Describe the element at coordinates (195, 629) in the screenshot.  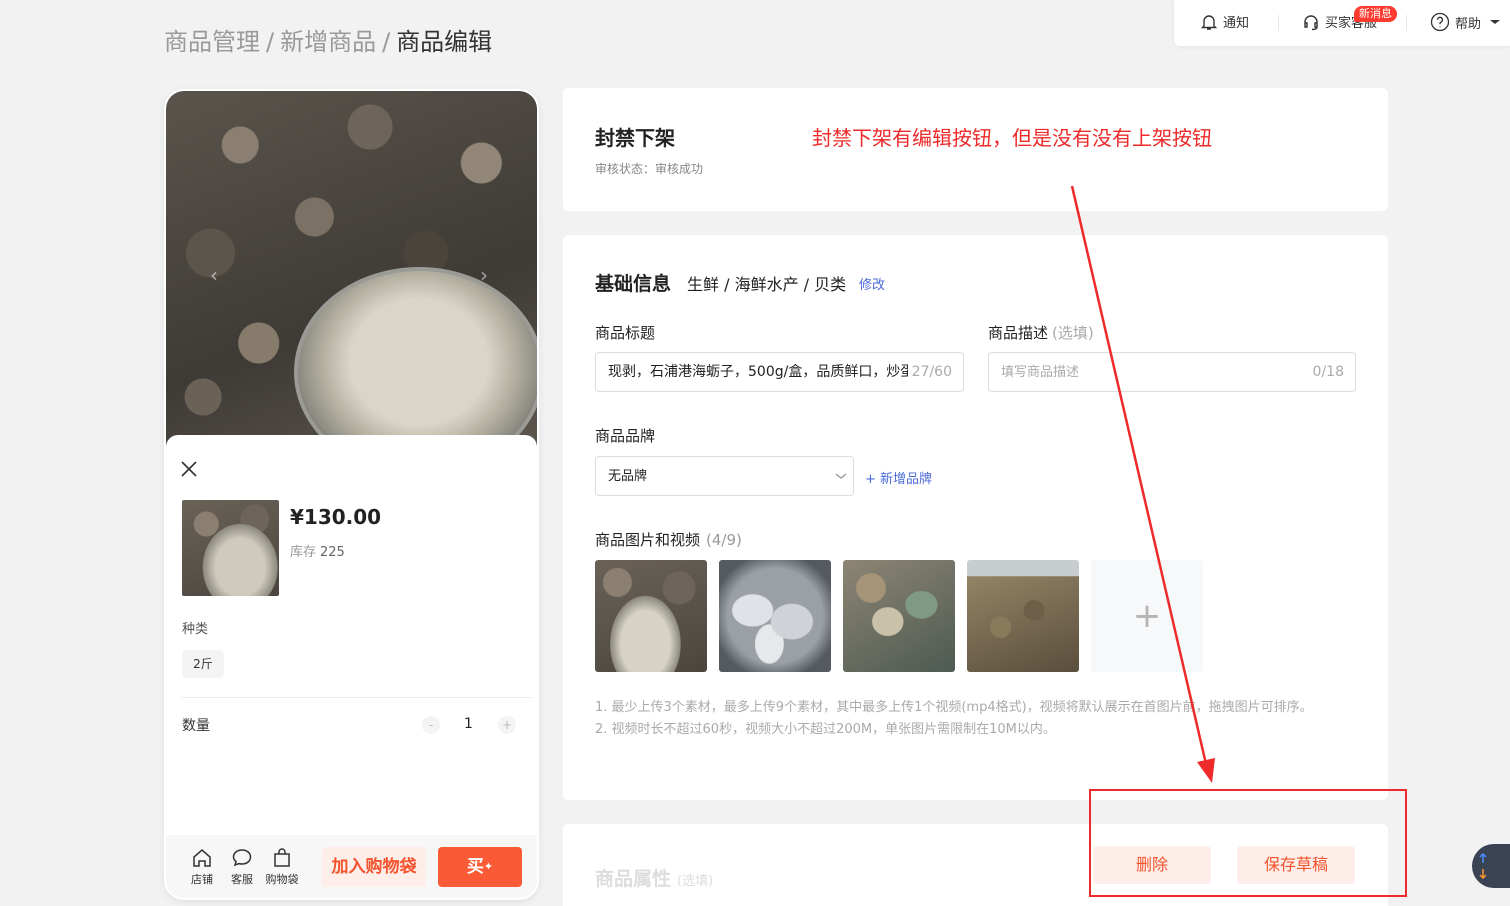
I see `sku-type-label: 种类` at that location.